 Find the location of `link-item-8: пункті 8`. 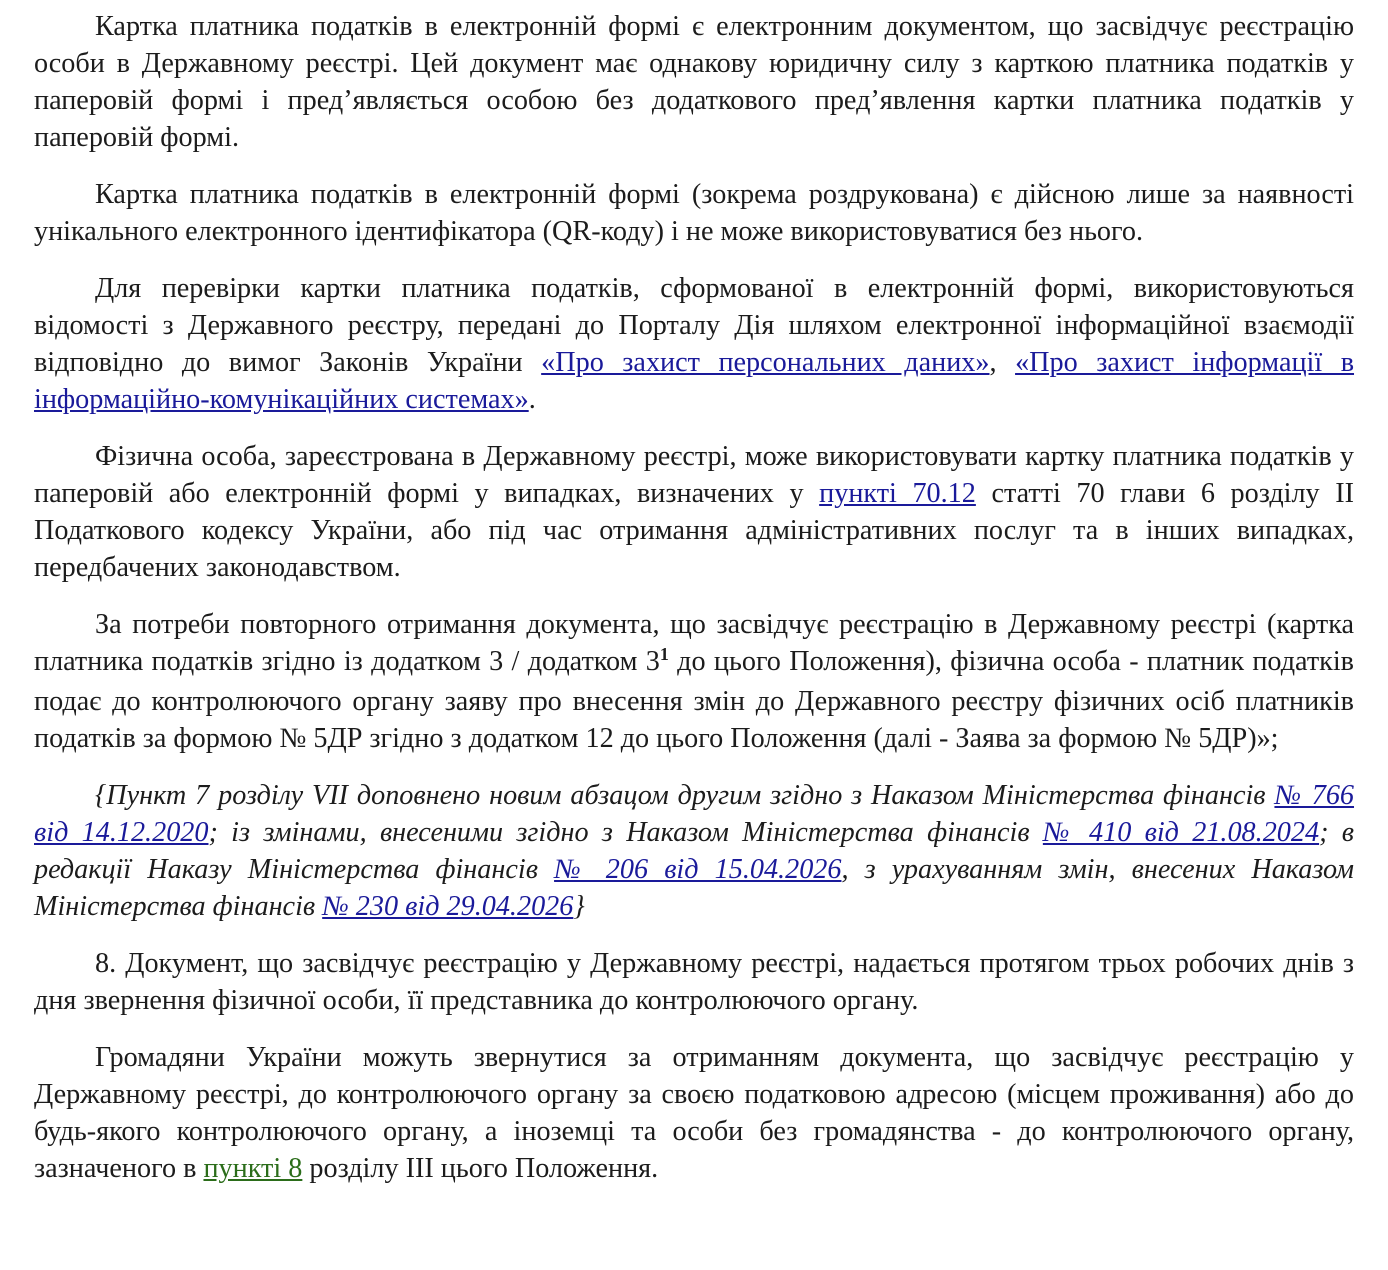

link-item-8: пункті 8 is located at coordinates (252, 1168).